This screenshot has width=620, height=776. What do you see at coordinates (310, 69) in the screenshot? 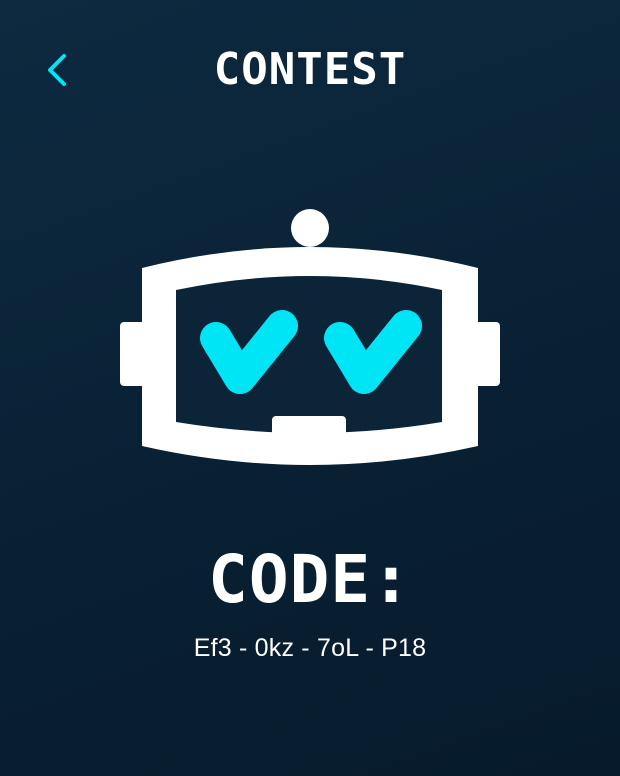
I see `page-title: CONTEST` at bounding box center [310, 69].